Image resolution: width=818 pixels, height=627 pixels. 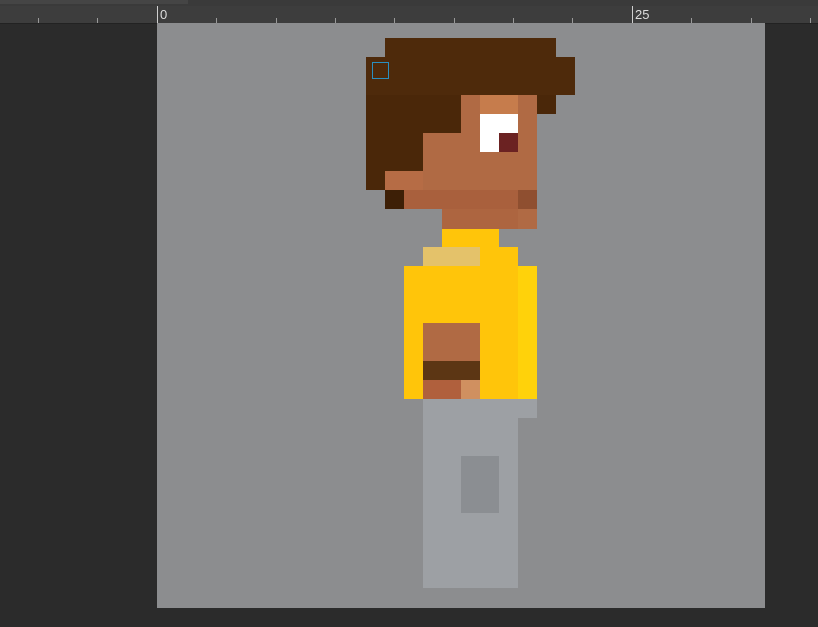 What do you see at coordinates (164, 14) in the screenshot?
I see `ruler-label-0: 0` at bounding box center [164, 14].